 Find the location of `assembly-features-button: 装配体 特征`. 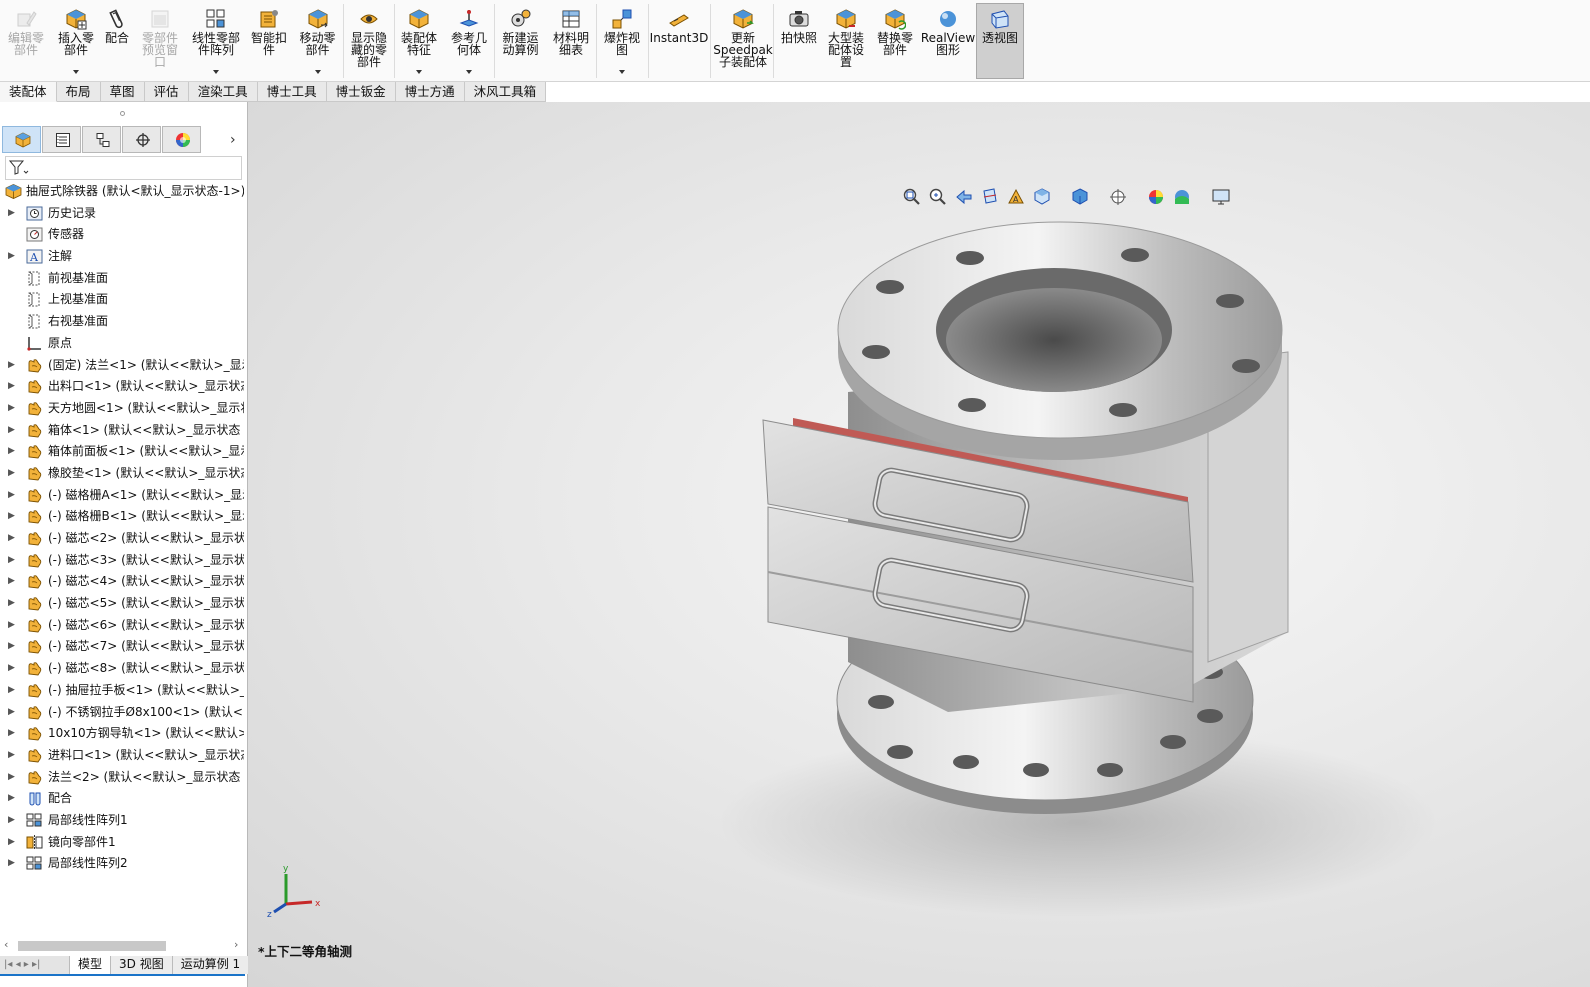

assembly-features-button: 装配体 特征 is located at coordinates (419, 41).